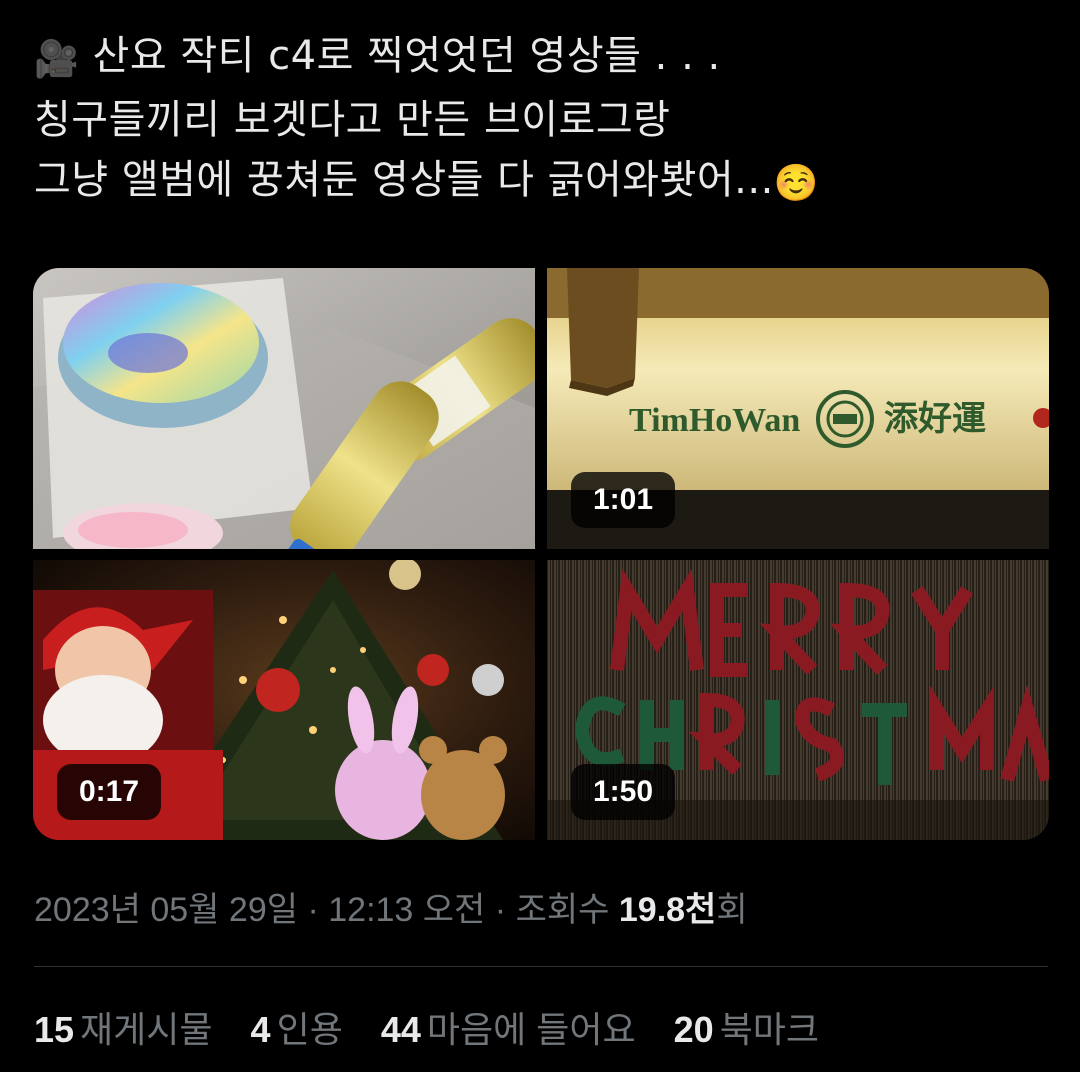 The width and height of the screenshot is (1080, 1072). I want to click on tweet-meta: 2023년 05월 29일 · 12:13 오전 · 조회수 19.8천회, so click(391, 910).